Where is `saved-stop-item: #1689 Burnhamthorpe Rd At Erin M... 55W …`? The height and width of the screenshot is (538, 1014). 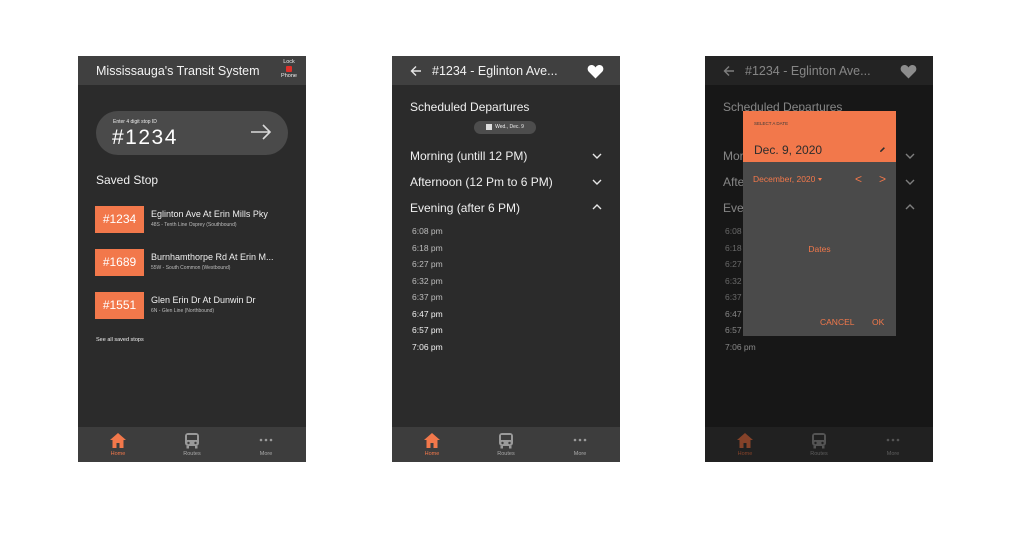
saved-stop-item: #1689 Burnhamthorpe Rd At Erin M... 55W … is located at coordinates (195, 262).